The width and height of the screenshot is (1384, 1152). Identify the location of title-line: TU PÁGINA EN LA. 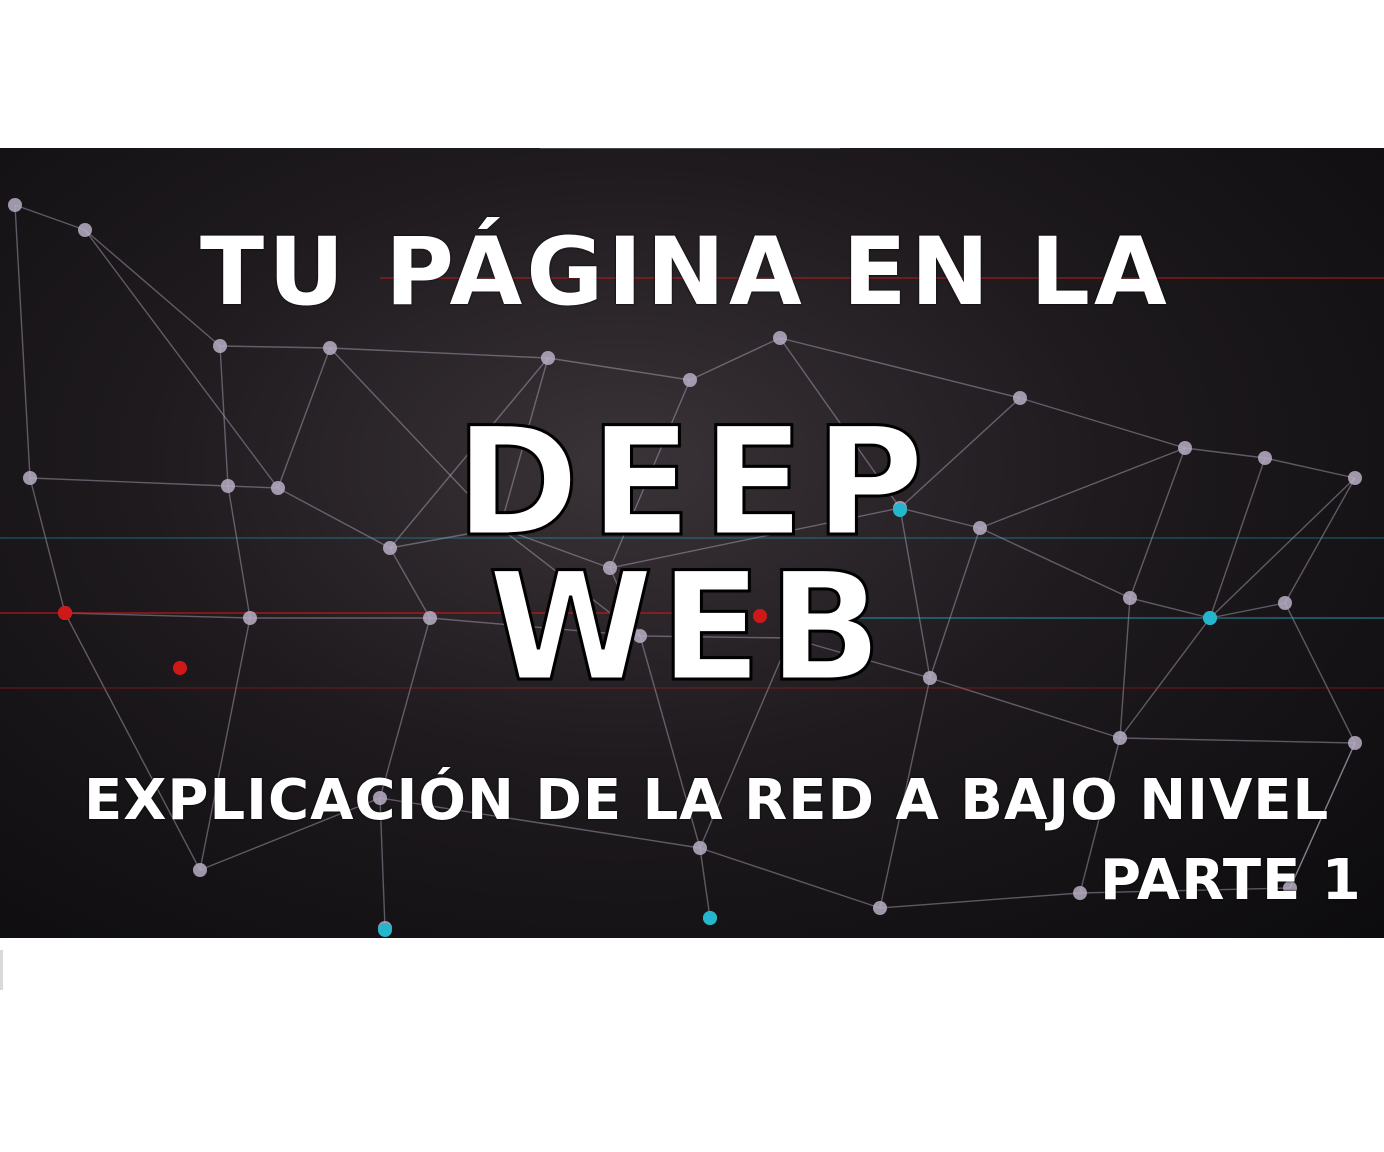
(685, 272).